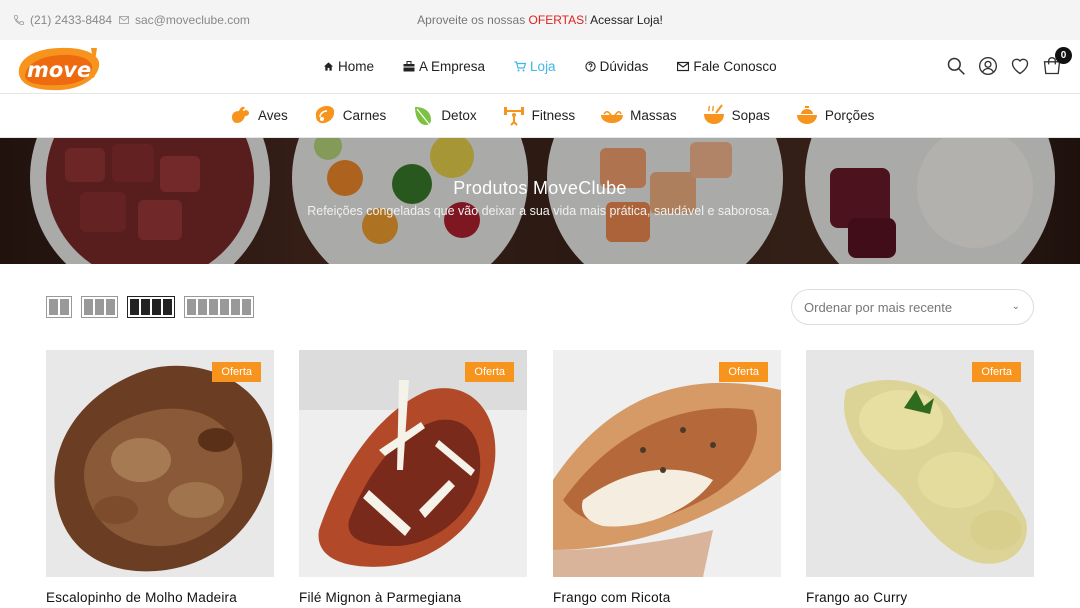 The width and height of the screenshot is (1080, 608). What do you see at coordinates (590, 66) in the screenshot?
I see `question-icon` at bounding box center [590, 66].